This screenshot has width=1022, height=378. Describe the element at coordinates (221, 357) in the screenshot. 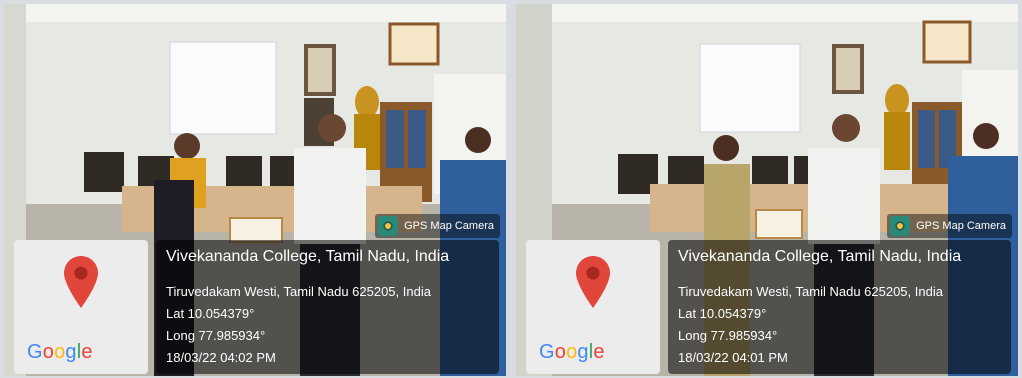

I see `datetime-line: 18/03/22 04:02 PM` at that location.